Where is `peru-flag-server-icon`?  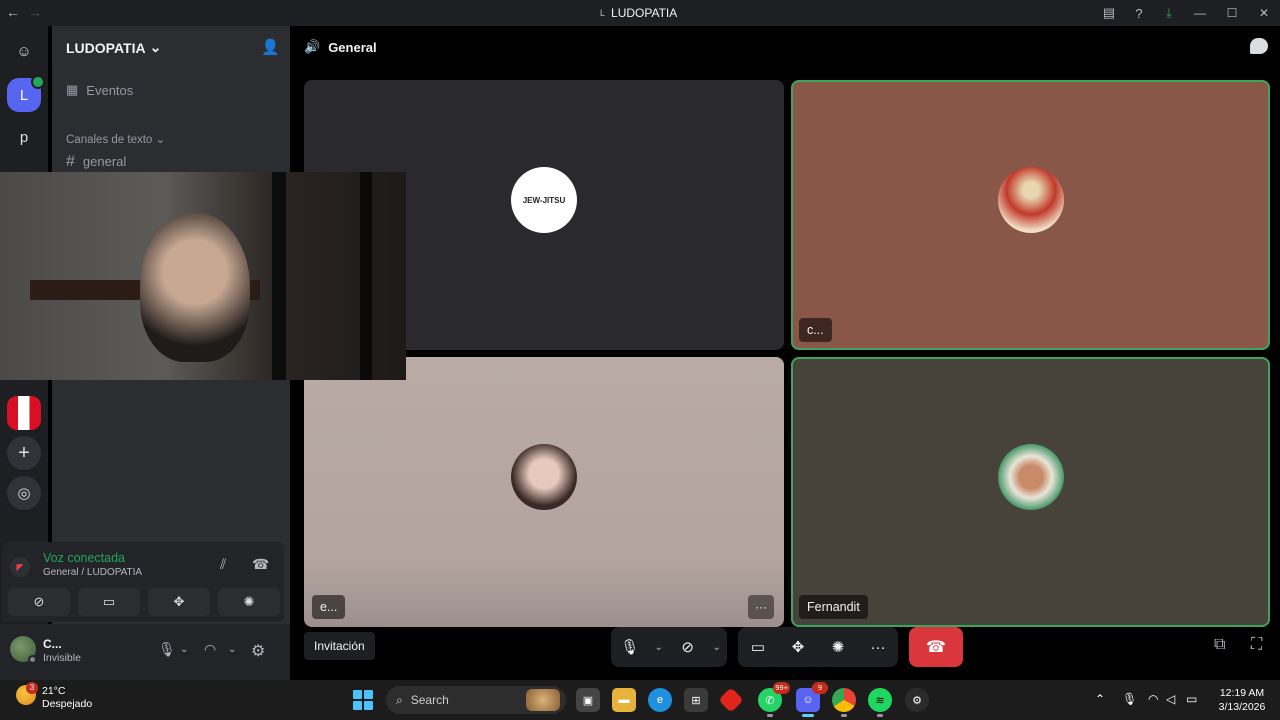
peru-flag-server-icon is located at coordinates (24, 413).